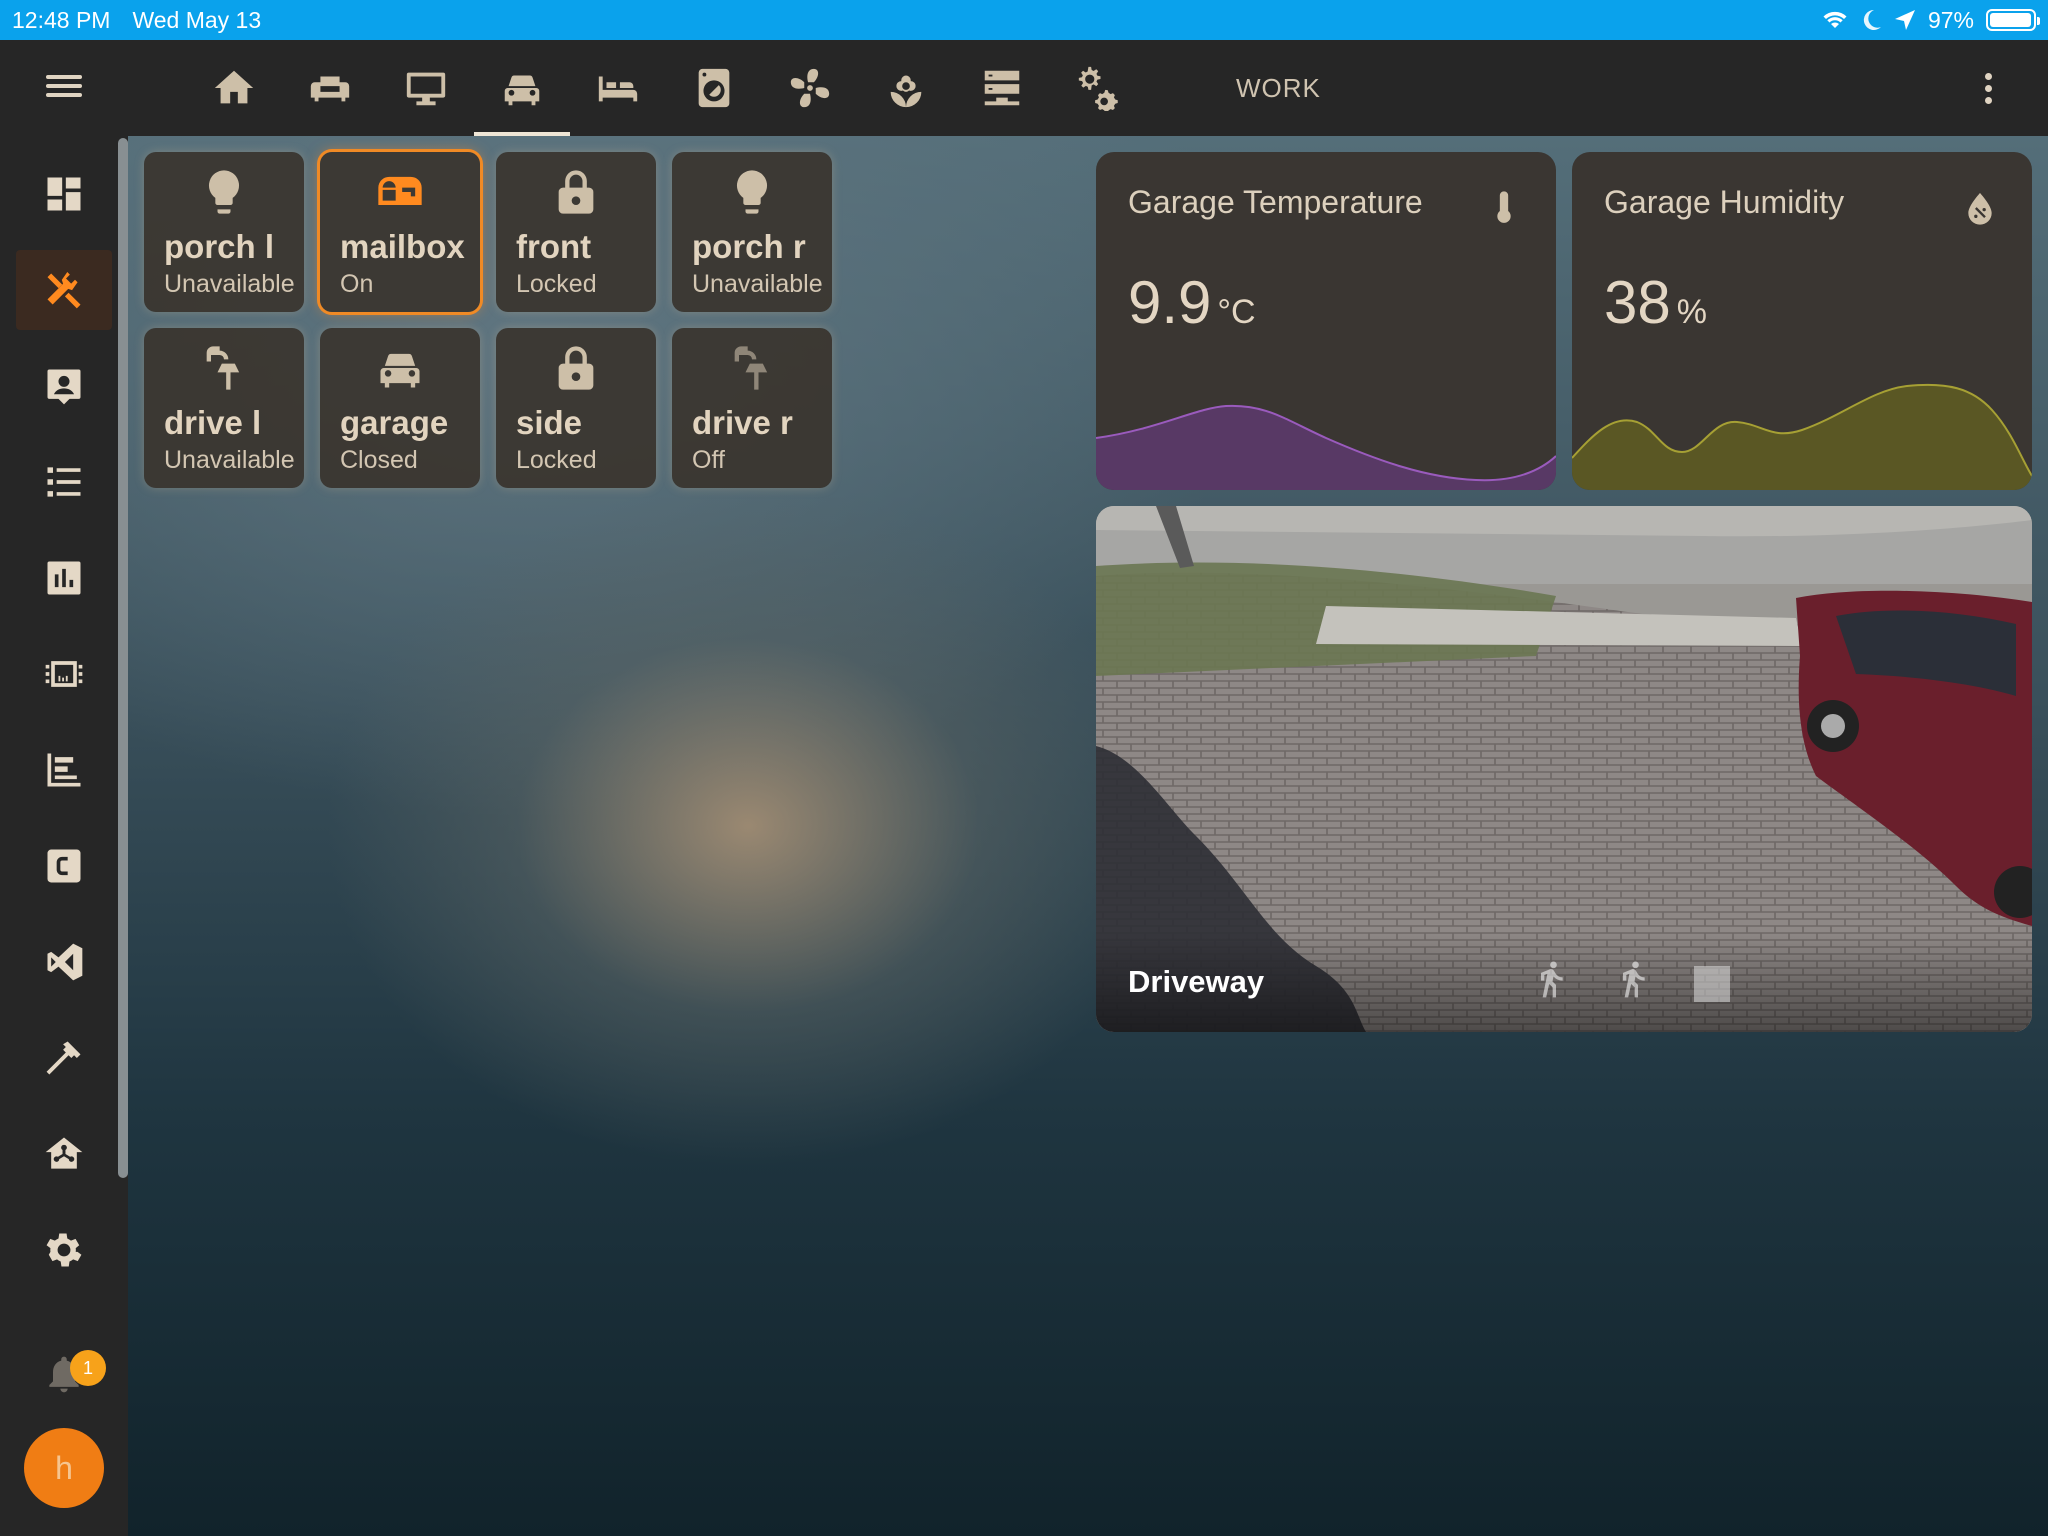  Describe the element at coordinates (549, 422) in the screenshot. I see `tile-name: side` at that location.